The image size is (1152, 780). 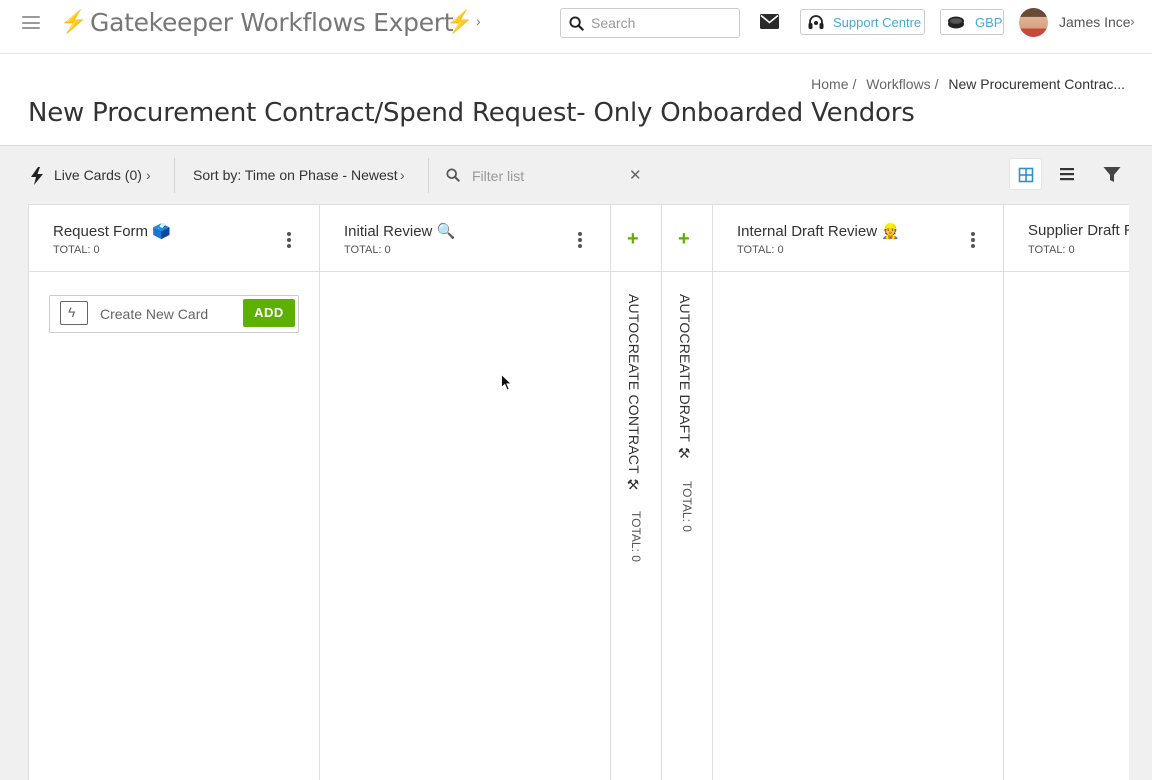 What do you see at coordinates (1078, 230) in the screenshot?
I see `column-title: Supplier Draft R` at bounding box center [1078, 230].